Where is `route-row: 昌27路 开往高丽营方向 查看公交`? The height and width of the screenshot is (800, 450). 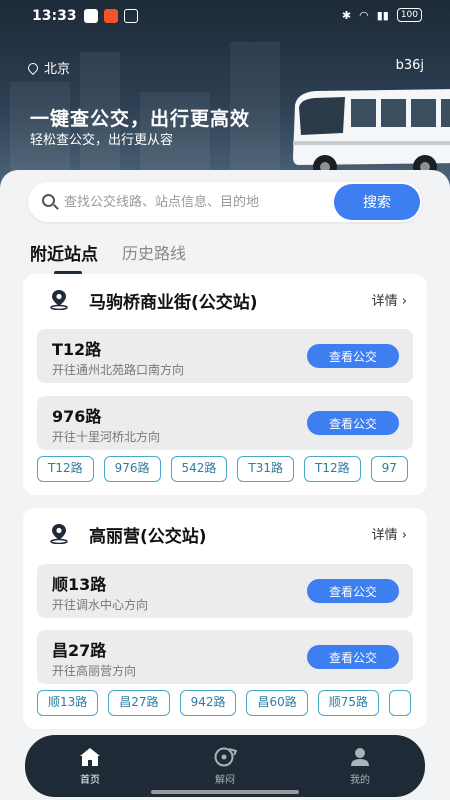 route-row: 昌27路 开往高丽营方向 查看公交 is located at coordinates (225, 657).